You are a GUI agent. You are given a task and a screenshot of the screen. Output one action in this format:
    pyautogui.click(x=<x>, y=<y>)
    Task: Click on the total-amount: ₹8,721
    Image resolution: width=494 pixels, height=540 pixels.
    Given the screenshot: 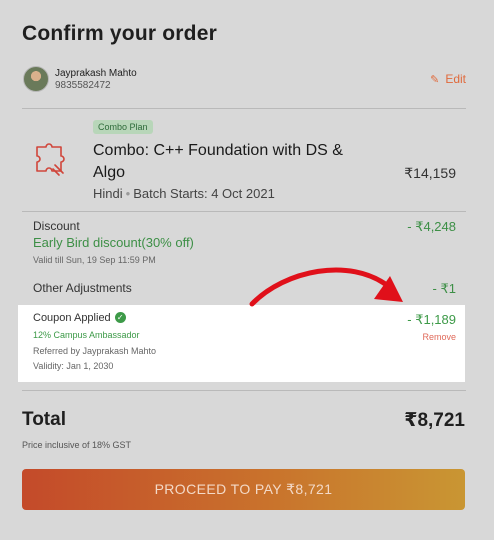 What is the action you would take?
    pyautogui.click(x=434, y=420)
    